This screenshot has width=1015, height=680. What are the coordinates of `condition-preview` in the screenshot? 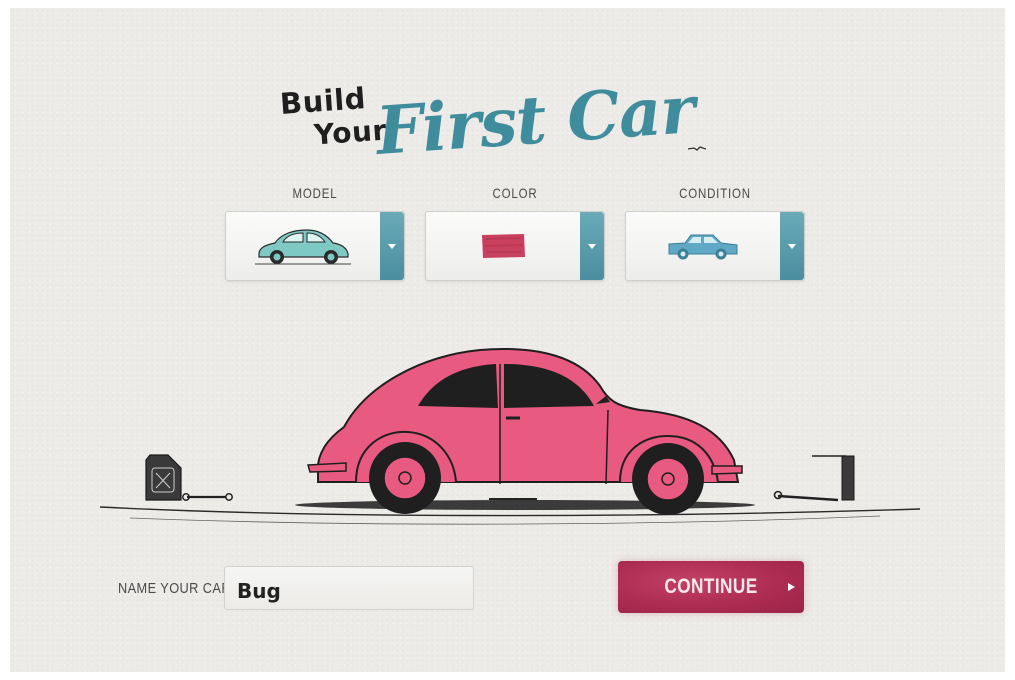 It's located at (703, 246).